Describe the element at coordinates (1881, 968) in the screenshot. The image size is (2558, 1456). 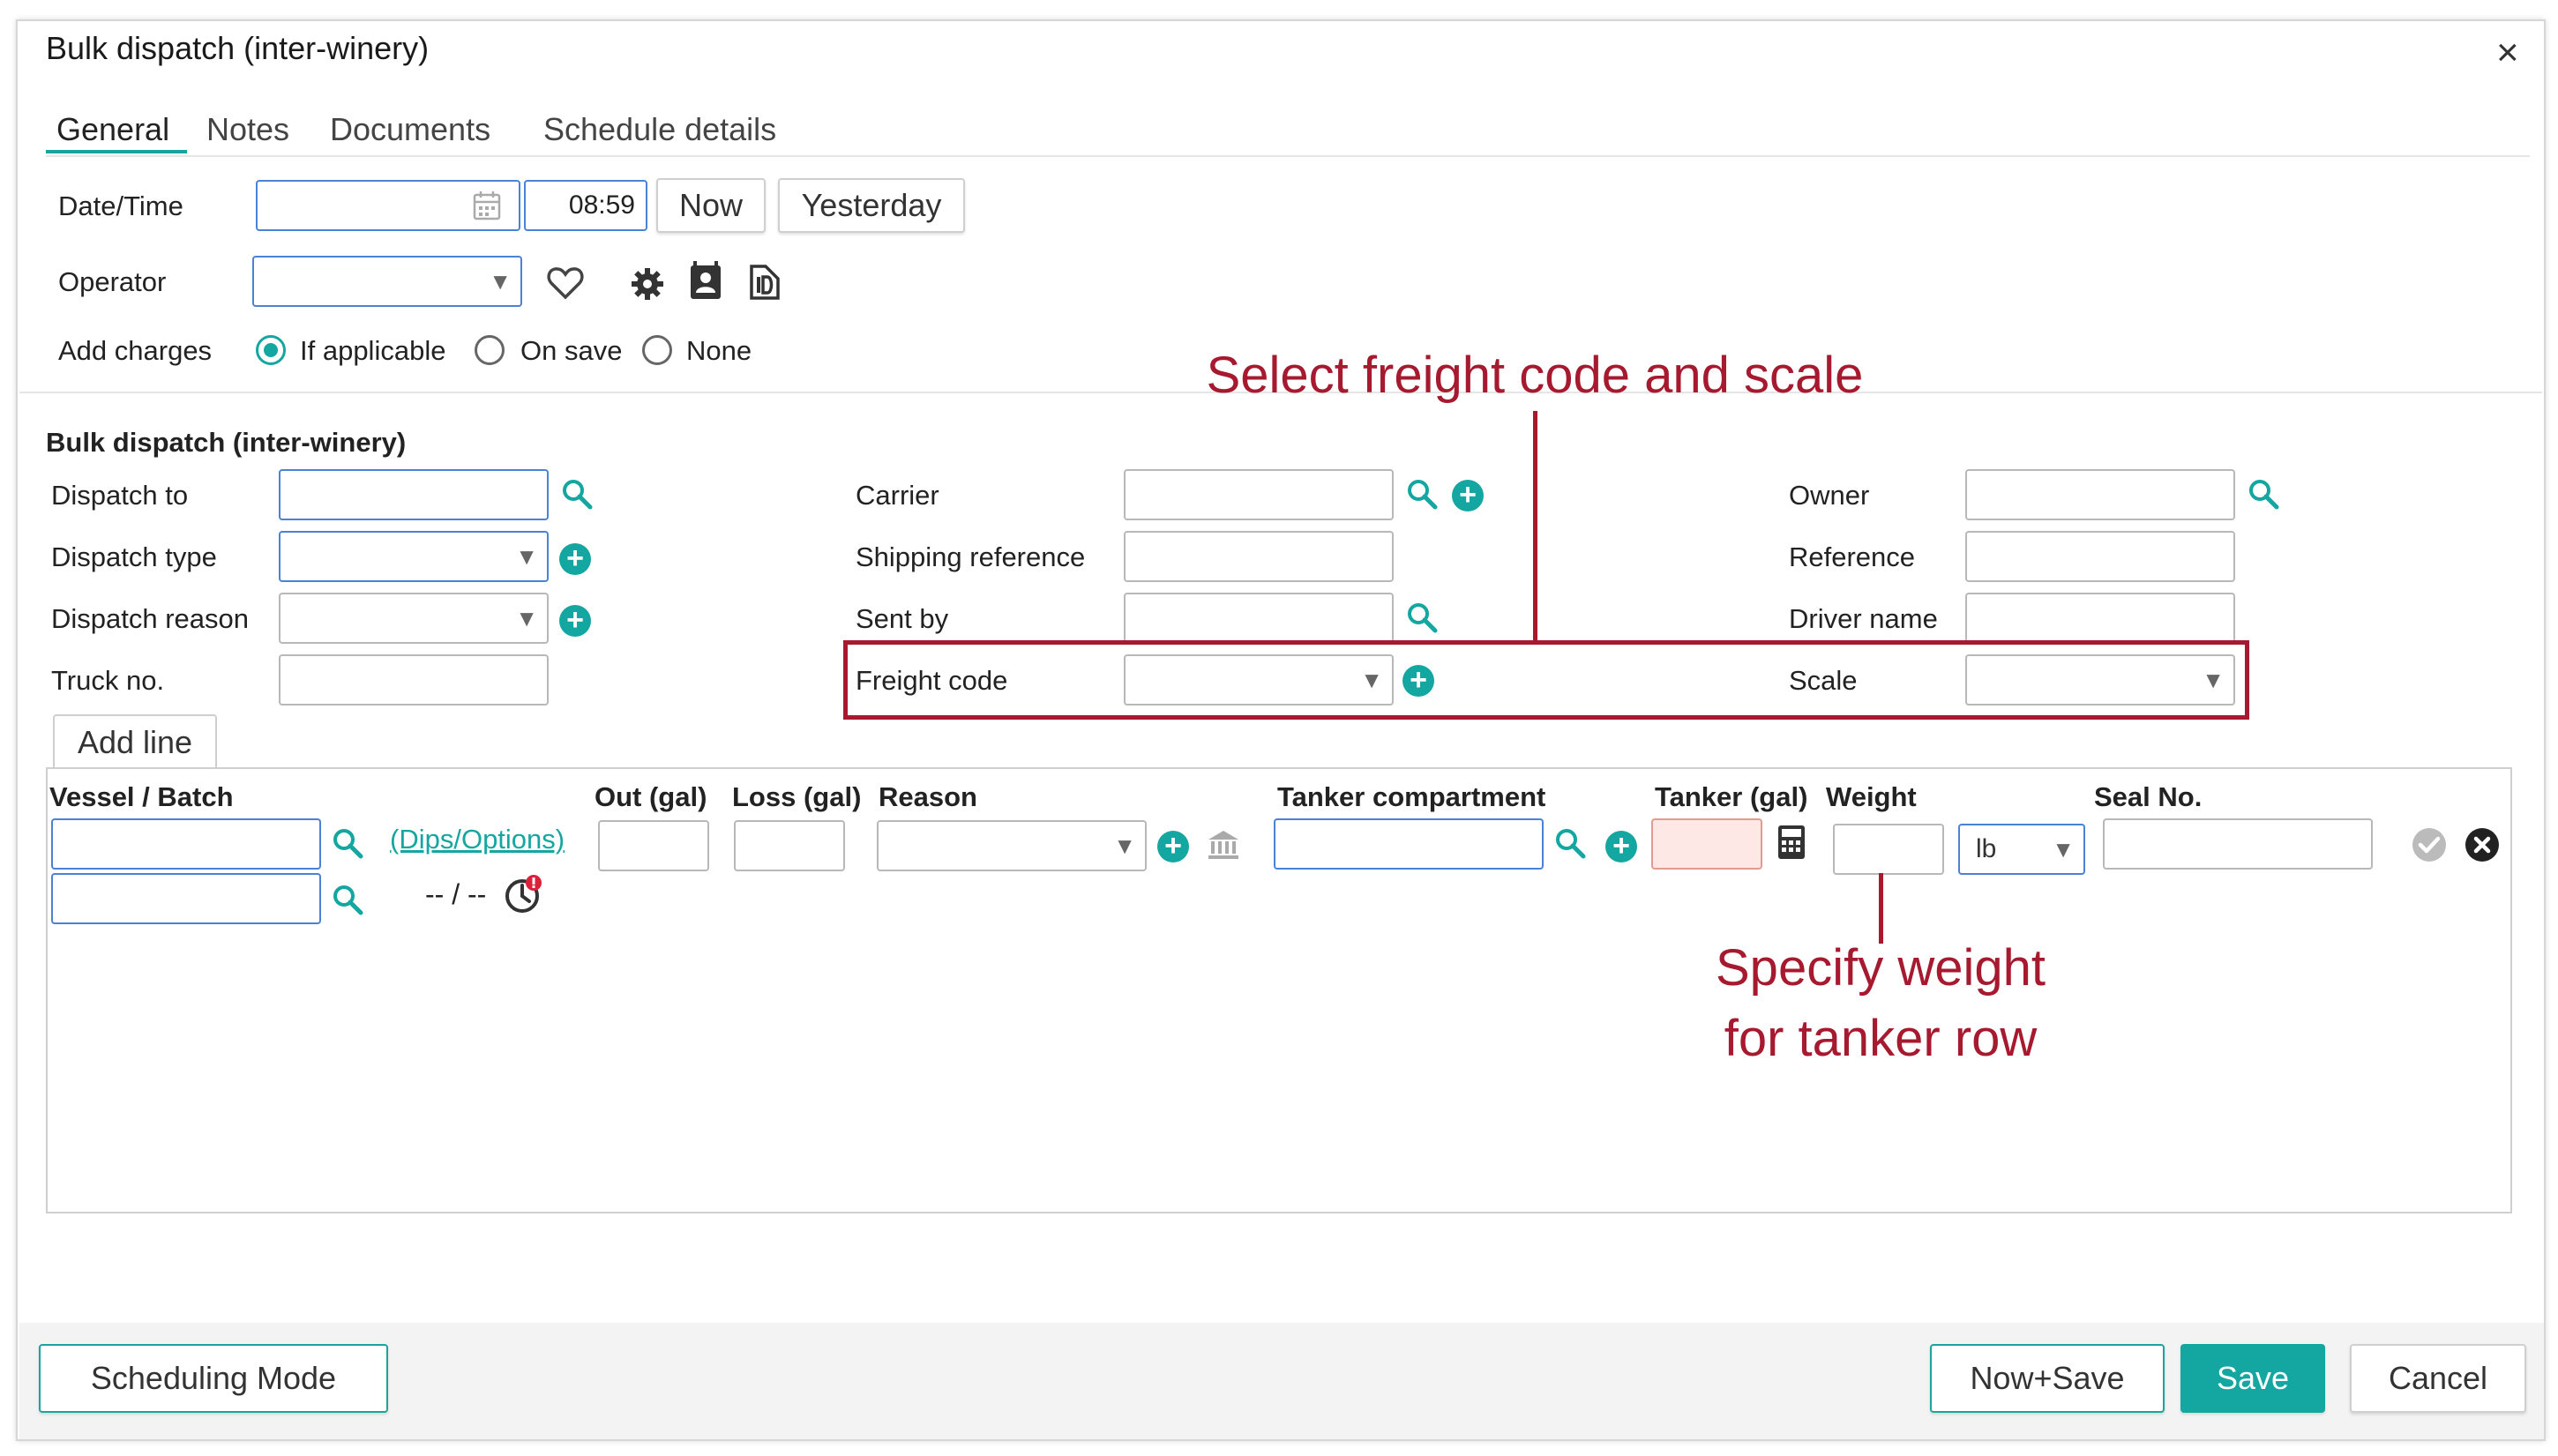
I see `weight-annotation-line1: Specify weight` at that location.